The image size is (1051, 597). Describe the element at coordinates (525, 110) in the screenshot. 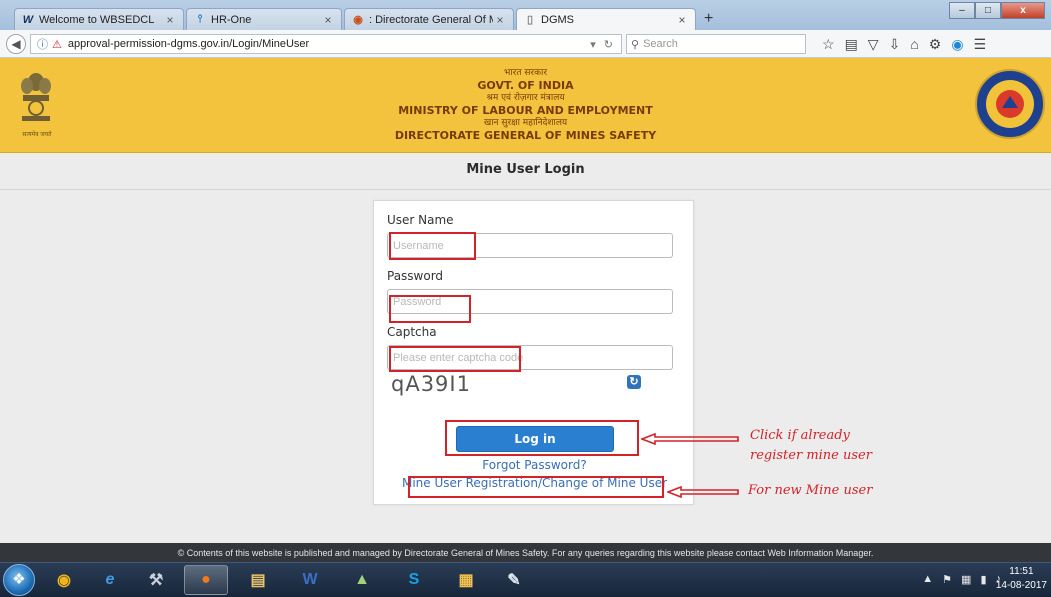

I see `header-line-ministry: MINISTRY OF LABOUR AND EMPLOYMENT` at that location.